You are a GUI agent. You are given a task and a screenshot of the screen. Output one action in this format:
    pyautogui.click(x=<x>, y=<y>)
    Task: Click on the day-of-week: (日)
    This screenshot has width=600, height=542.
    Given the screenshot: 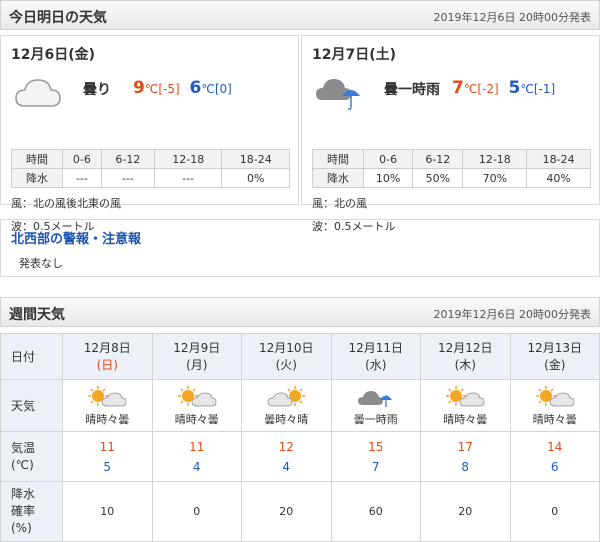 What is the action you would take?
    pyautogui.click(x=107, y=364)
    